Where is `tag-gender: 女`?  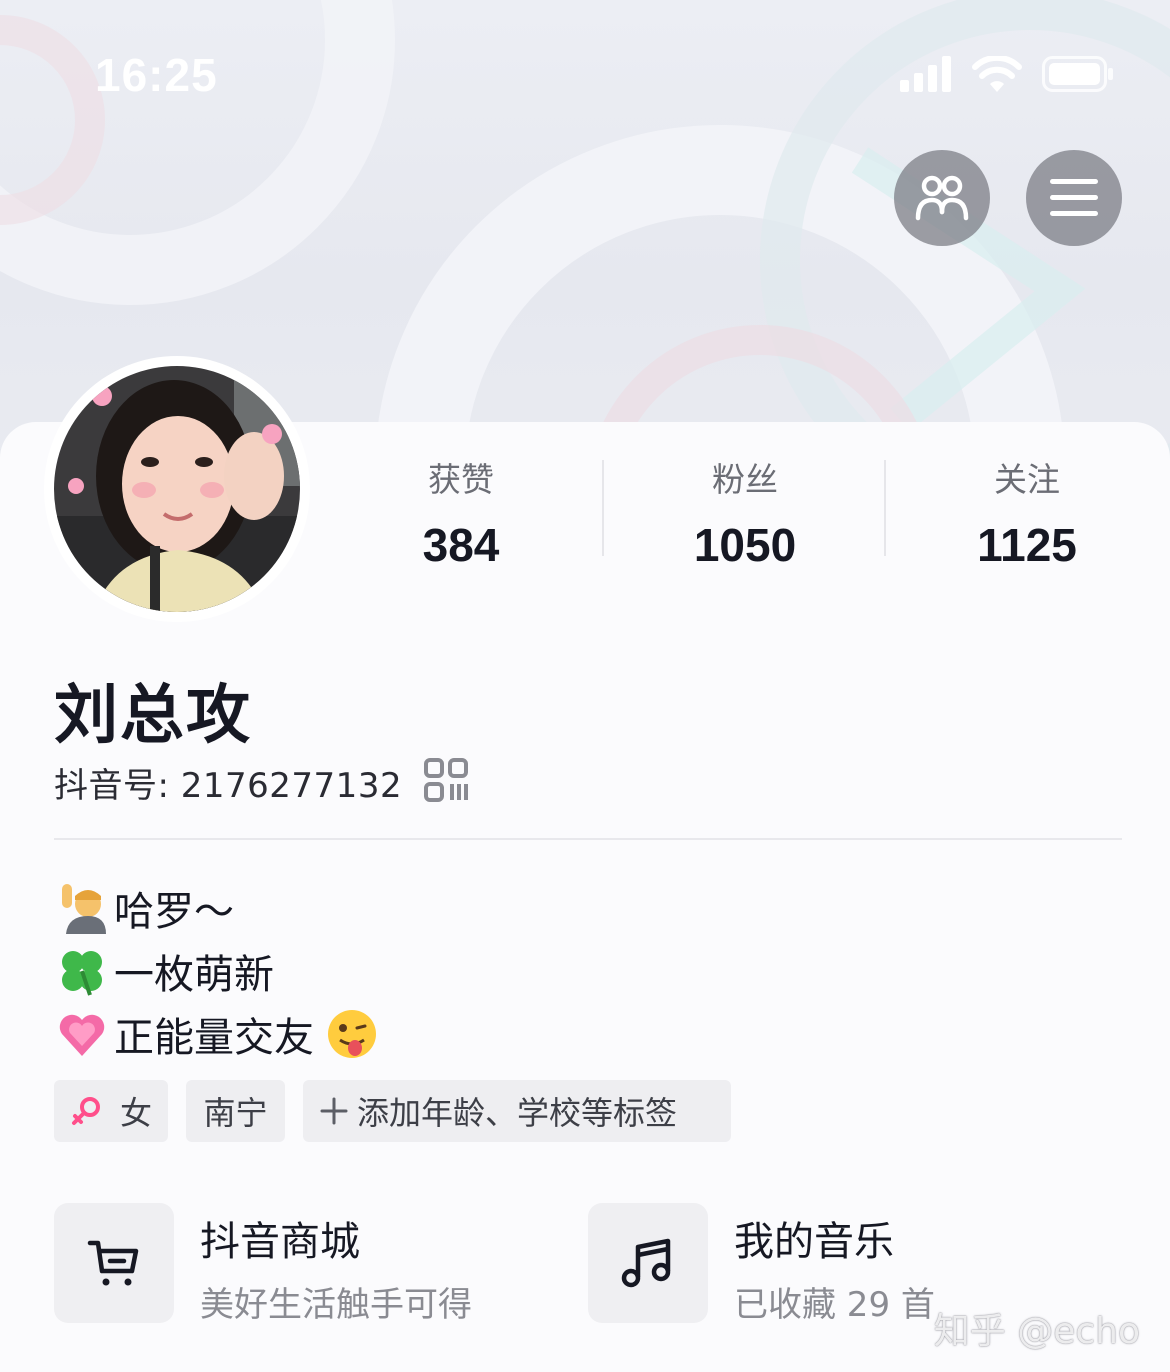
tag-gender: 女 is located at coordinates (111, 1111).